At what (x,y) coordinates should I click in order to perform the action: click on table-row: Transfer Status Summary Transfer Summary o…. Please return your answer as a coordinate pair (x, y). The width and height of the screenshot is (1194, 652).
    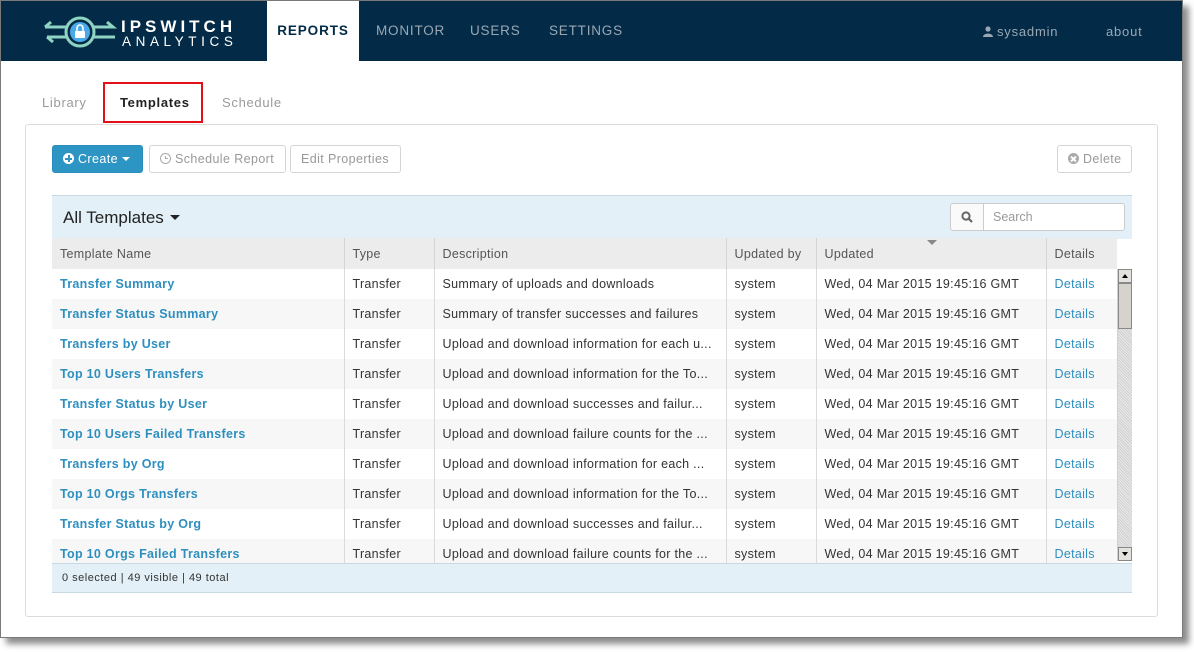
    Looking at the image, I should click on (584, 314).